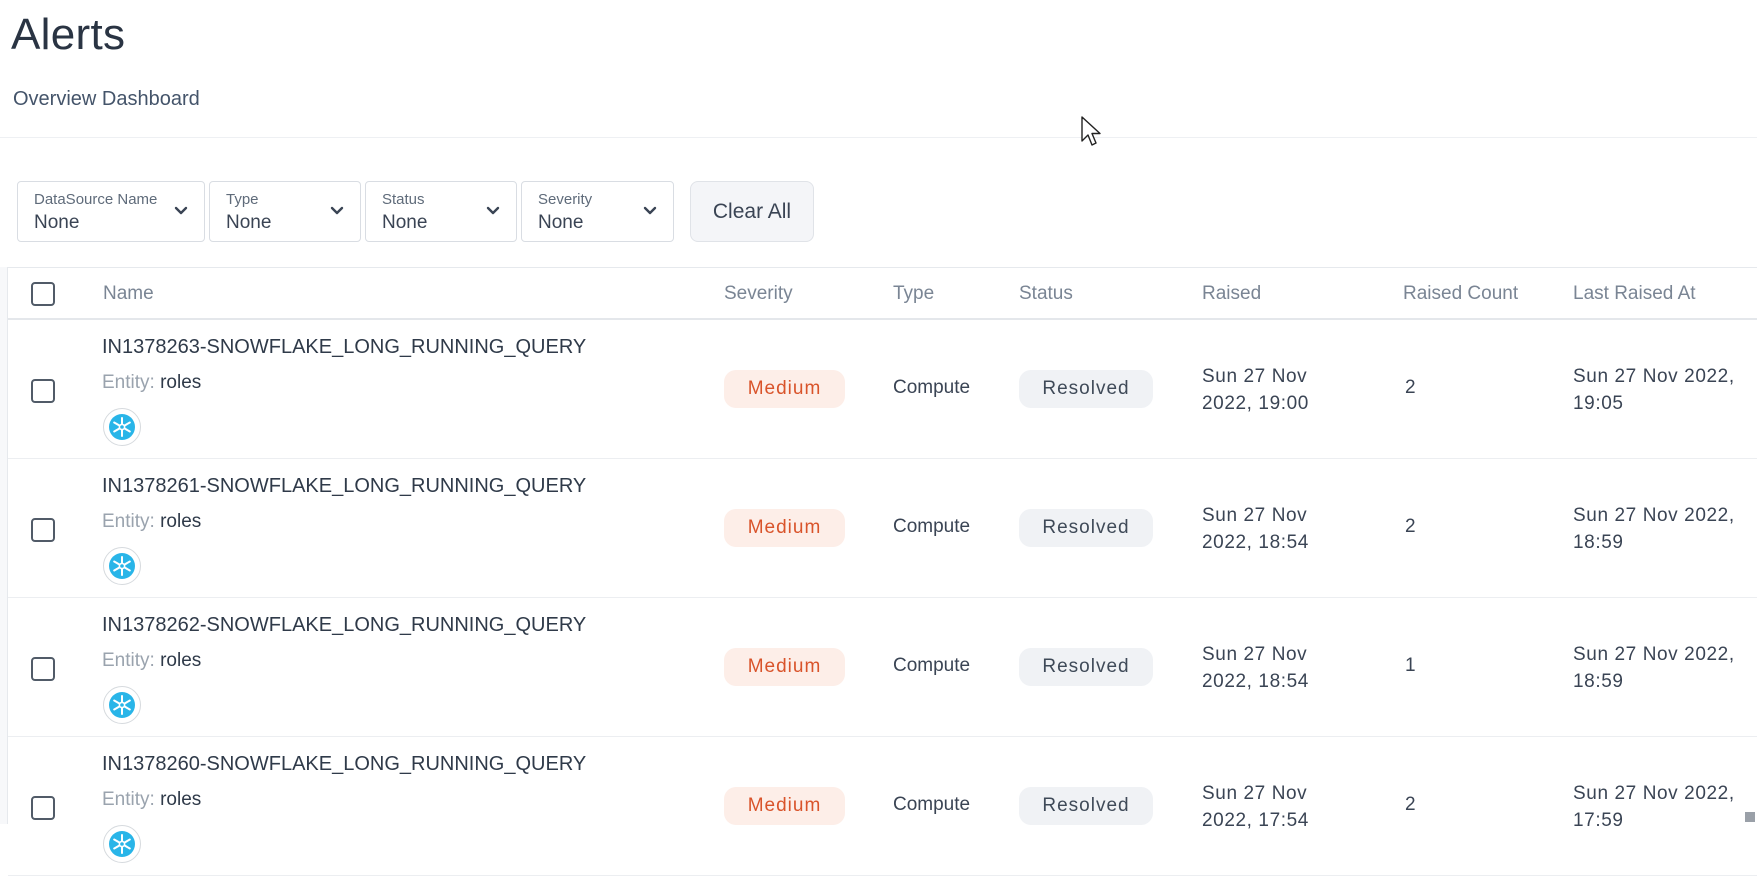 Image resolution: width=1757 pixels, height=876 pixels. Describe the element at coordinates (344, 486) in the screenshot. I see `alert-name: IN1378261-SNOWFLAKE_LONG_RUNNING_QUERY` at that location.